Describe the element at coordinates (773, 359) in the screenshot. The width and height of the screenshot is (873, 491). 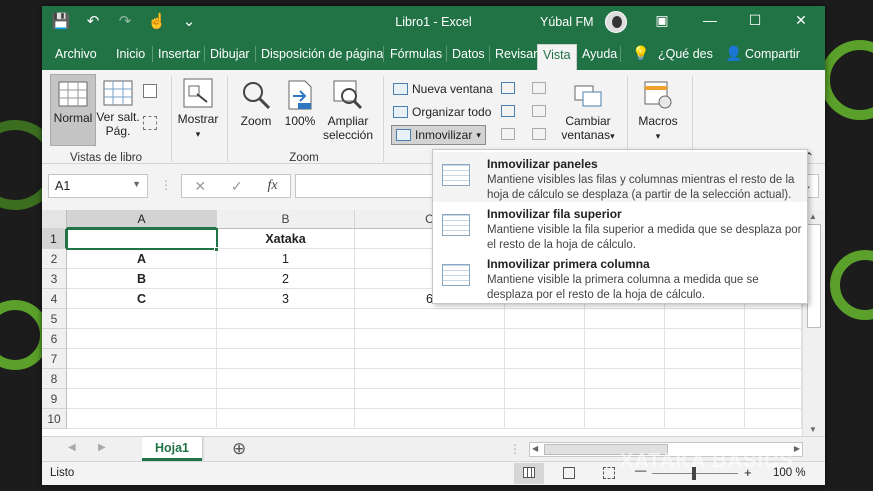
I see `cell-G7` at that location.